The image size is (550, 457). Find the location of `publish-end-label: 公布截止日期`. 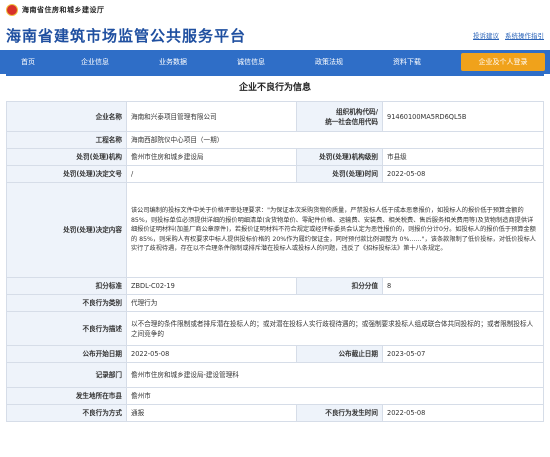

publish-end-label: 公布截止日期 is located at coordinates (339, 354).